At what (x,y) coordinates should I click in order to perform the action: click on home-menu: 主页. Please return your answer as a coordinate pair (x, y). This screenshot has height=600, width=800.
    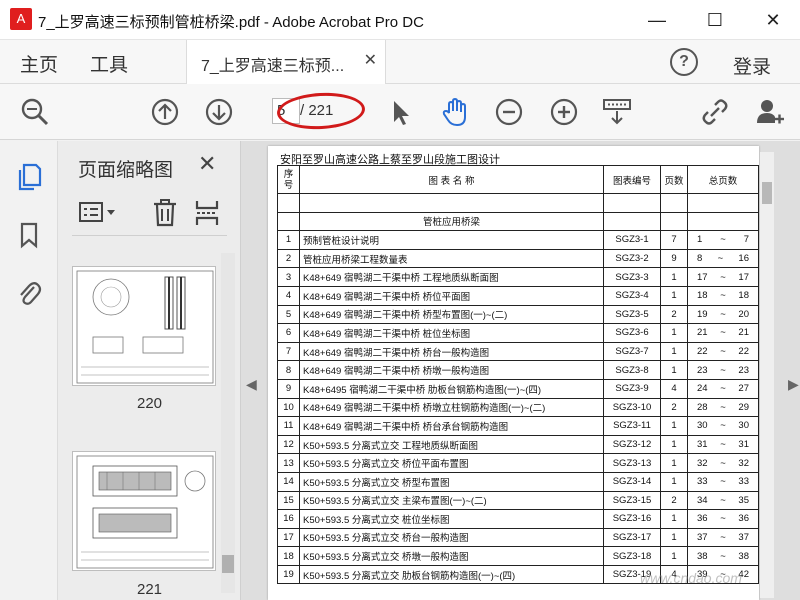
    Looking at the image, I should click on (39, 63).